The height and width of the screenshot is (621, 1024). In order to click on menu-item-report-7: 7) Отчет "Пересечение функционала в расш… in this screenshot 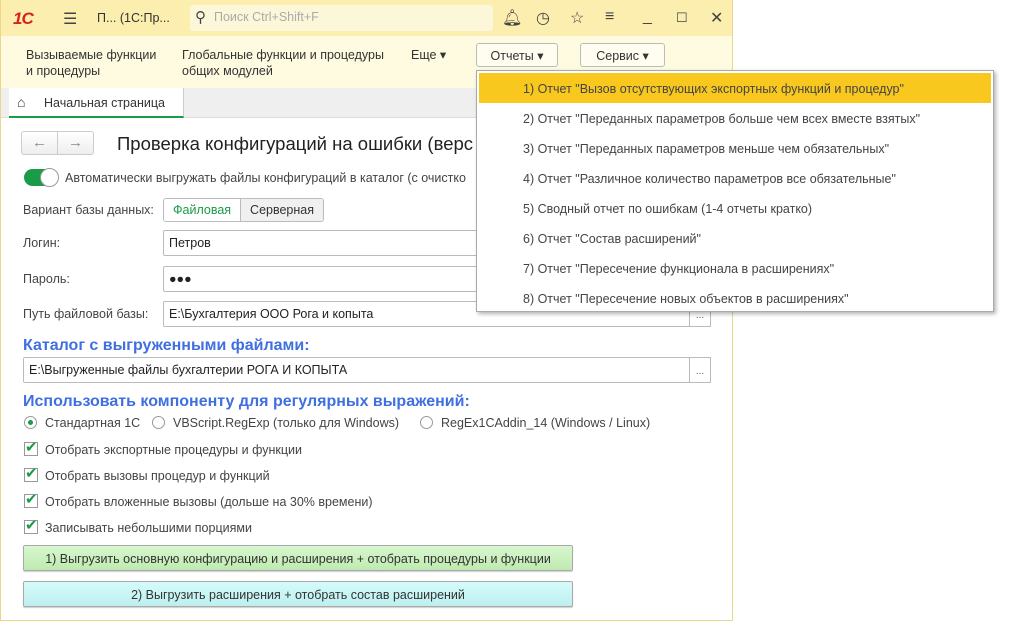, I will do `click(735, 268)`.